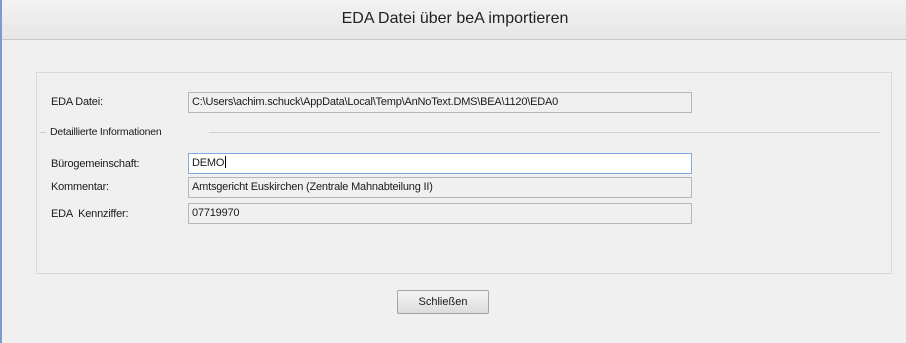 The width and height of the screenshot is (906, 343). I want to click on group-label: Detaillierte Informationen, so click(106, 132).